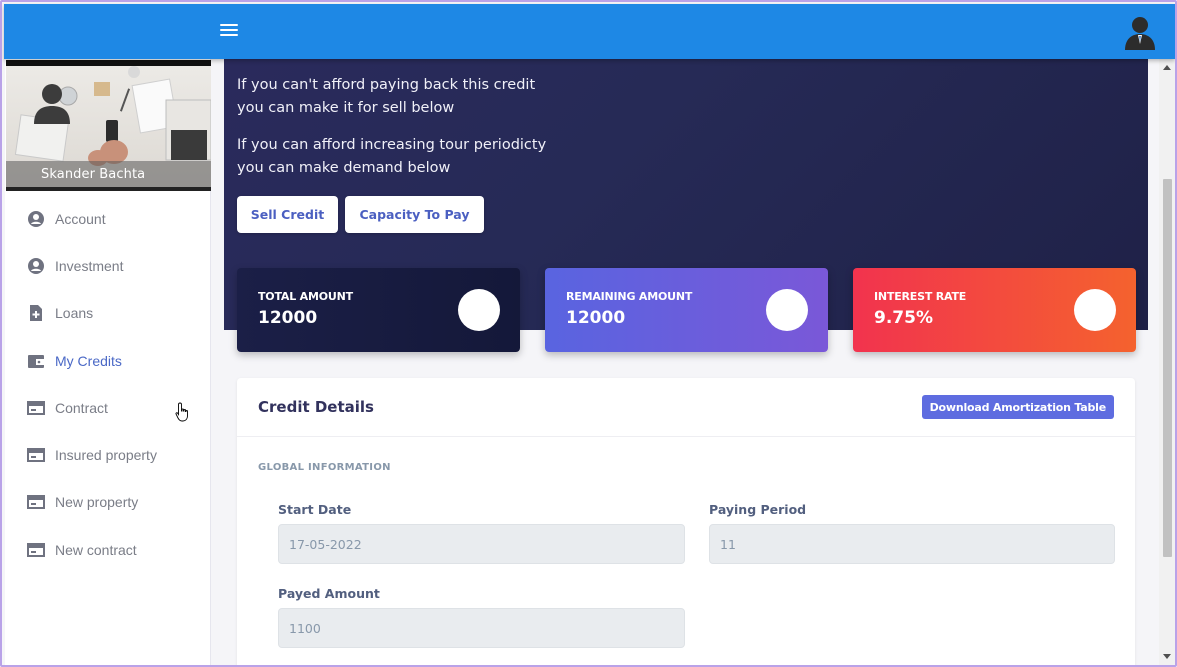  Describe the element at coordinates (920, 296) in the screenshot. I see `stat-label: INTEREST RATE` at that location.